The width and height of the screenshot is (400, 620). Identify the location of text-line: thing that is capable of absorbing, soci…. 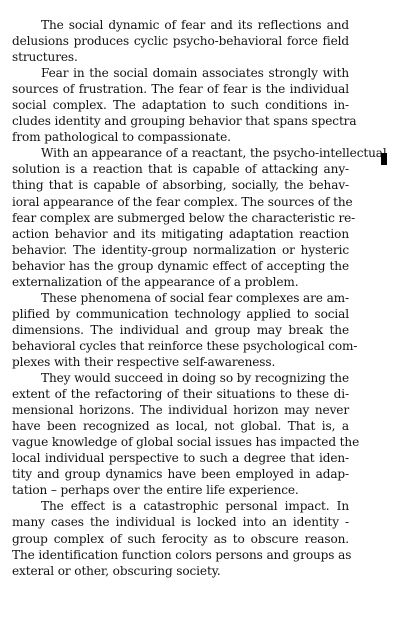
(180, 185).